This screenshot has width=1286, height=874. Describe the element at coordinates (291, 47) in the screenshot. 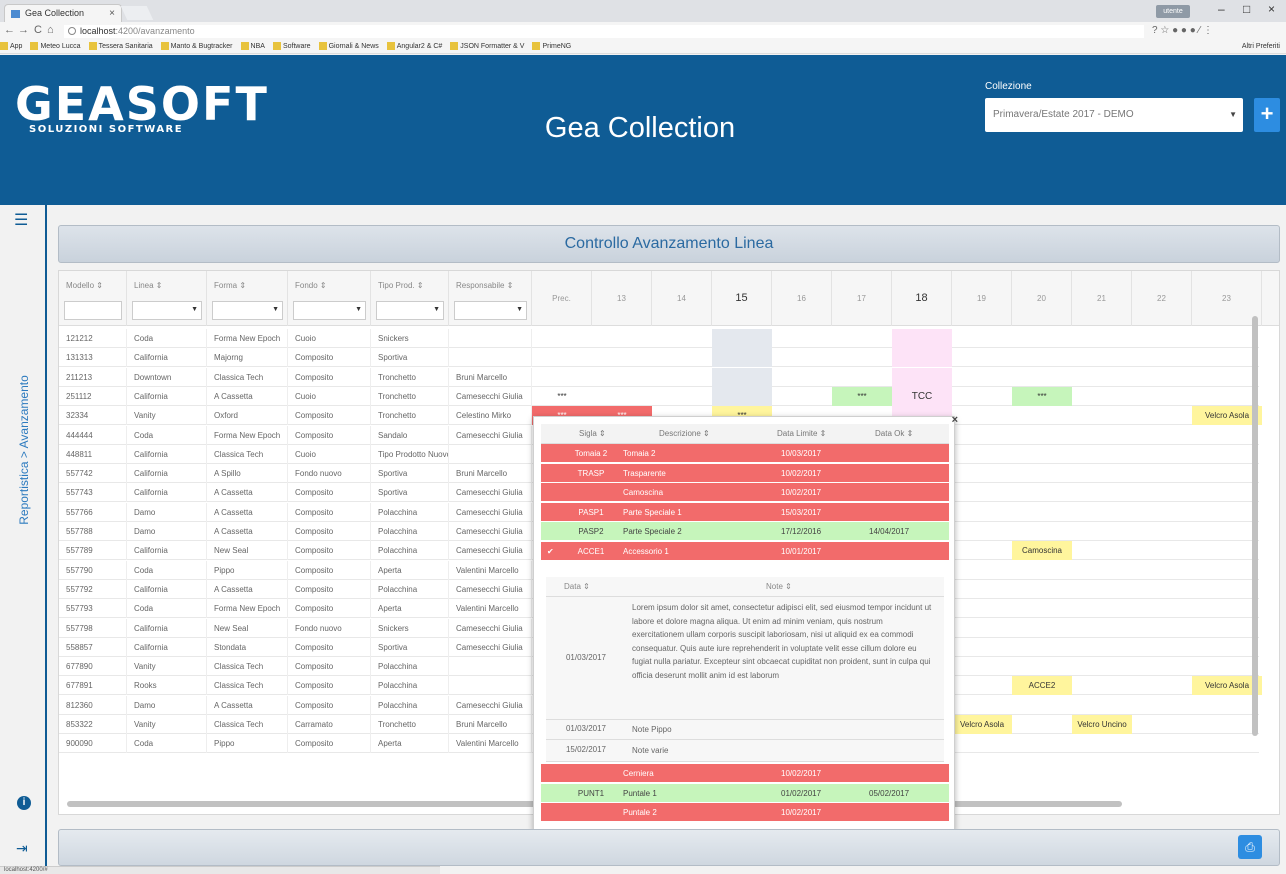

I see `bookmark-item: Software` at that location.